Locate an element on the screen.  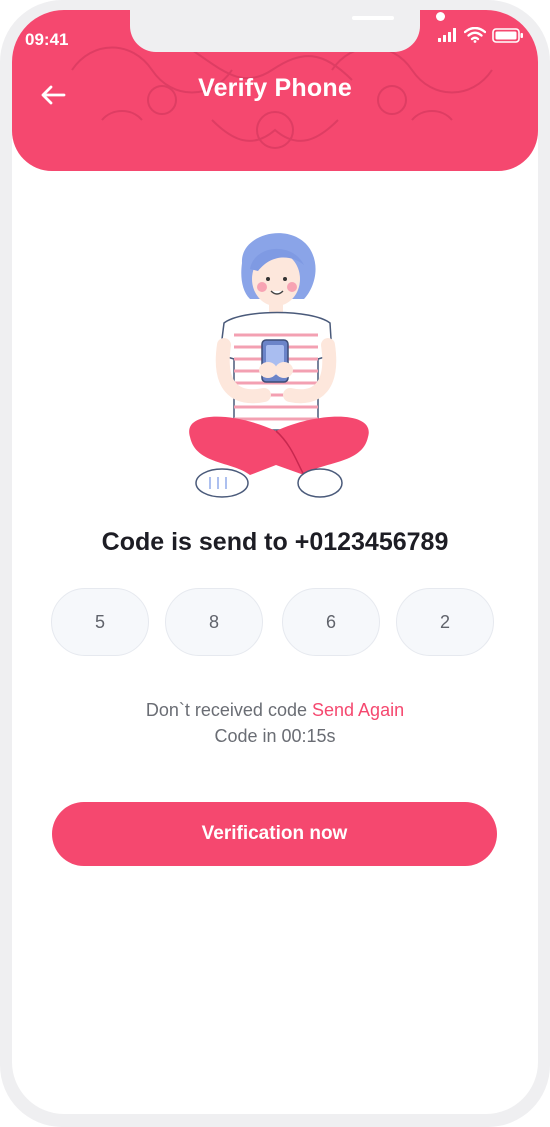
otp-input-row: 5 8 6 2 is located at coordinates (274, 623).